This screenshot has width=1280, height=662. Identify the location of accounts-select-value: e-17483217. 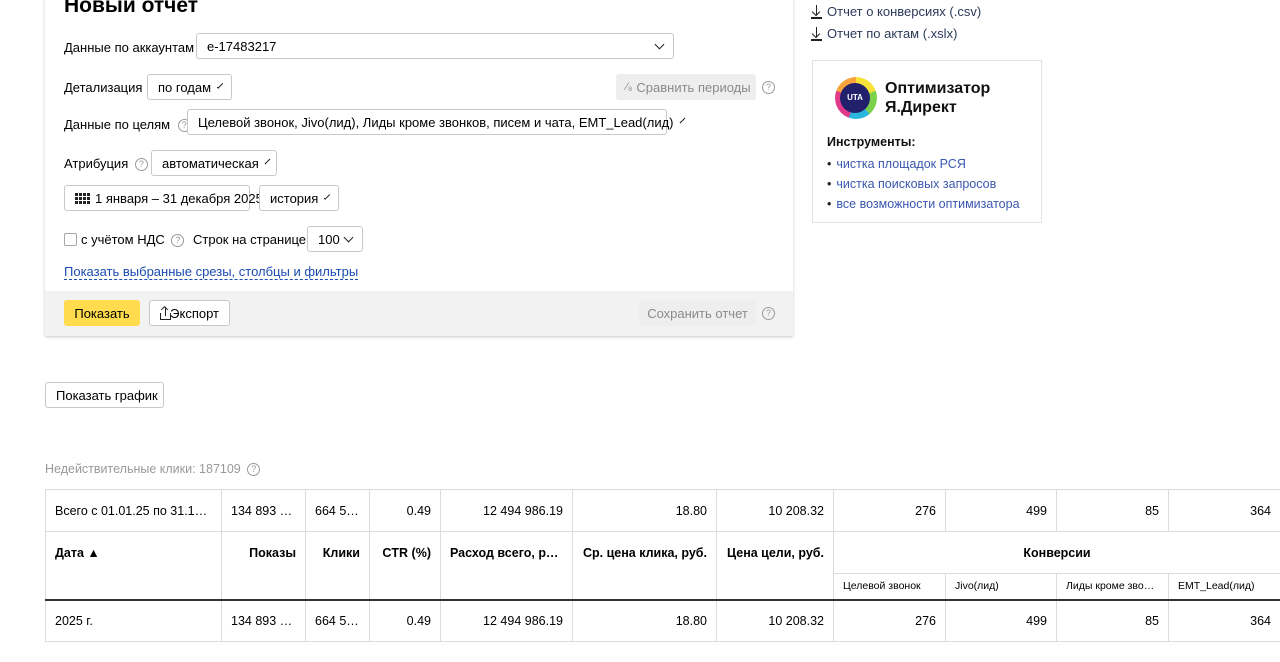
(242, 46).